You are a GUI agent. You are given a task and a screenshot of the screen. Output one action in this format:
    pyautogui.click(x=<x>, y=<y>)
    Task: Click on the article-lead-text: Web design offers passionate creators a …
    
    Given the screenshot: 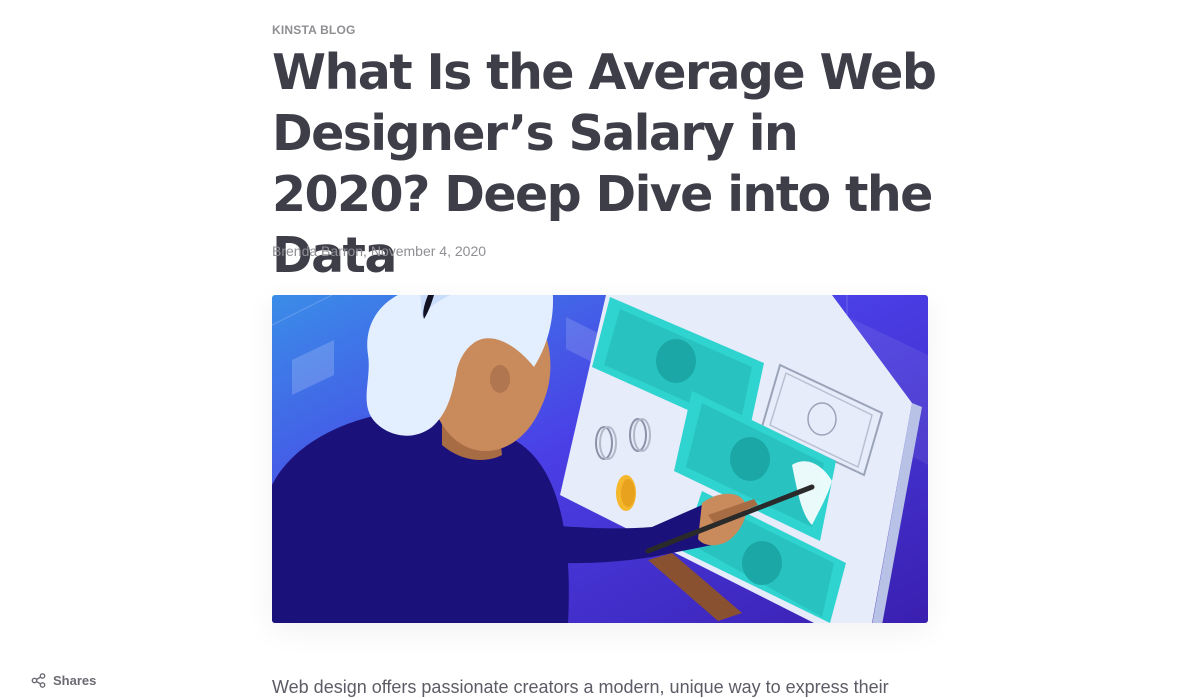 What is the action you would take?
    pyautogui.click(x=580, y=687)
    